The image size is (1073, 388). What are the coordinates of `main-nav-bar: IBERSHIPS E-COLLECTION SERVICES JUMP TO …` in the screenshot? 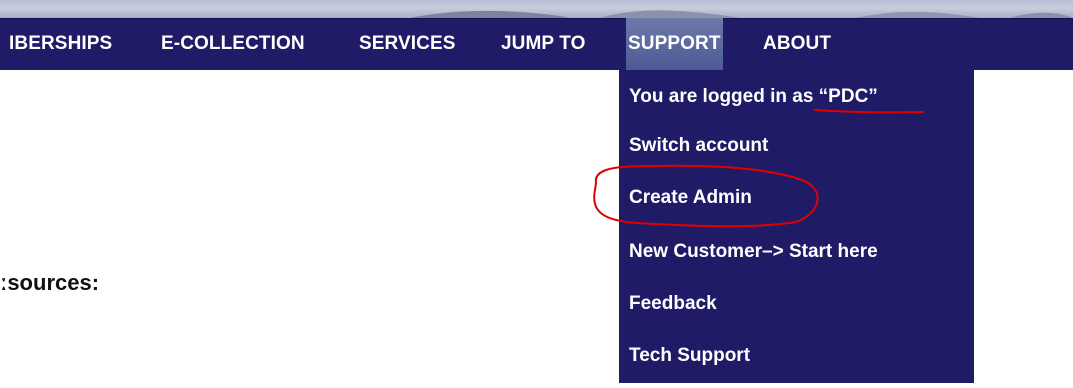 It's located at (536, 44).